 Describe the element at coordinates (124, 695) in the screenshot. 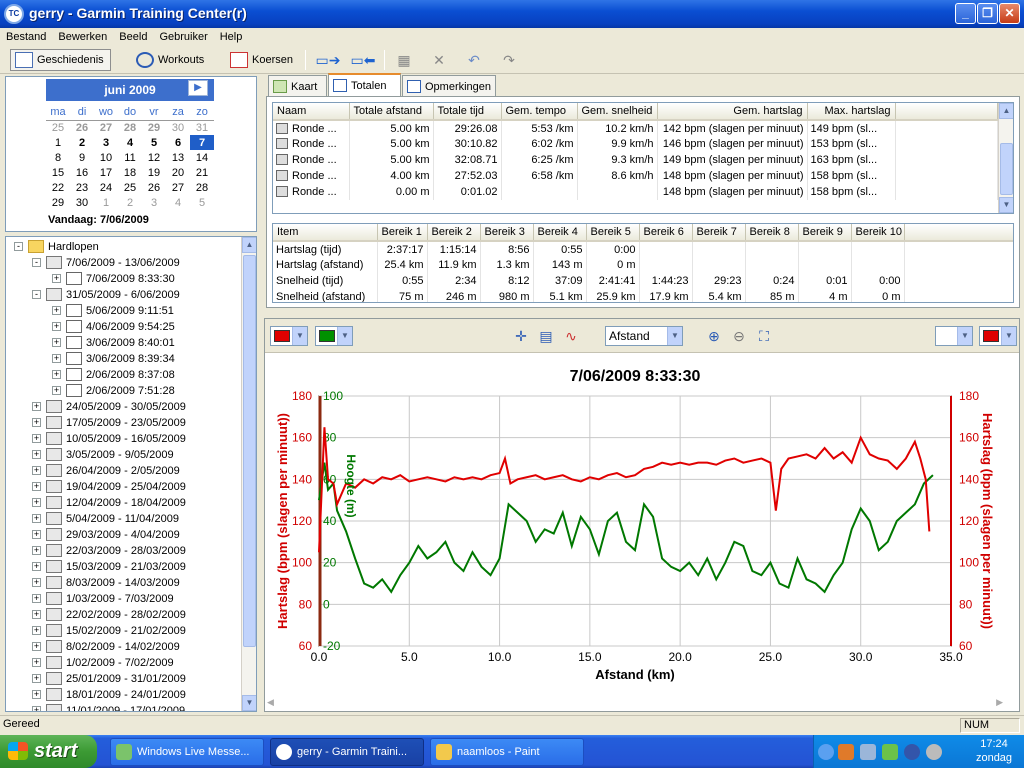

I see `tree-week: +18/01/2009 - 24/01/2009` at that location.